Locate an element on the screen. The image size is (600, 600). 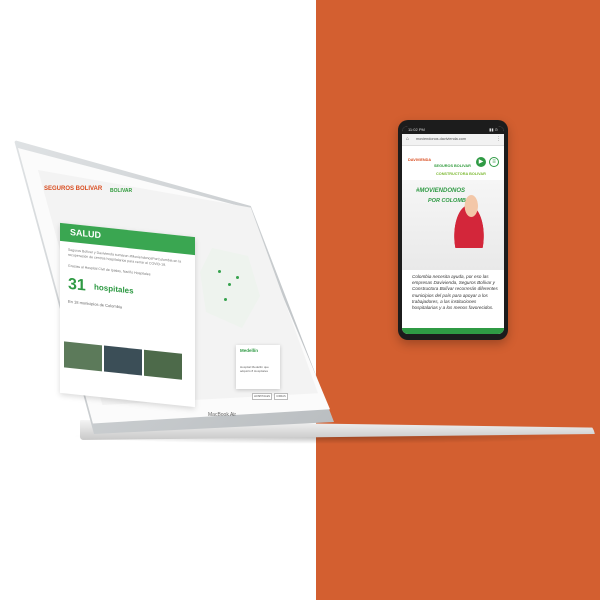
constructora-bolivar-logo: CONSTRUCTORA BOLIVAR is located at coordinates (461, 174).